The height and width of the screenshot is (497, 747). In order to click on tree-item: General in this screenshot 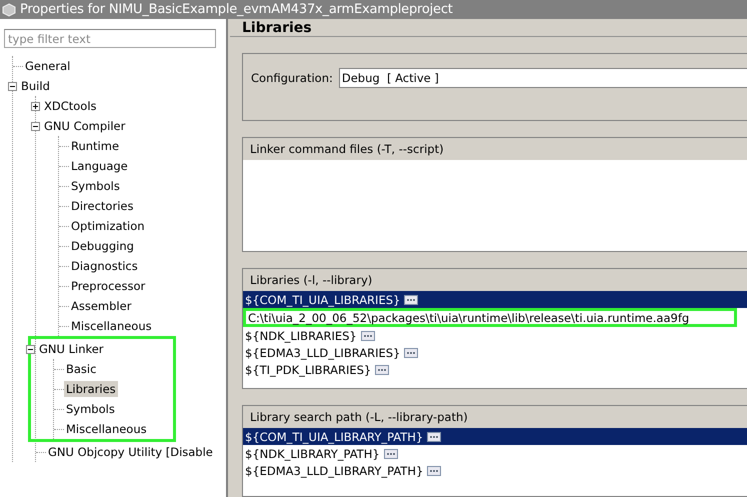, I will do `click(47, 66)`.